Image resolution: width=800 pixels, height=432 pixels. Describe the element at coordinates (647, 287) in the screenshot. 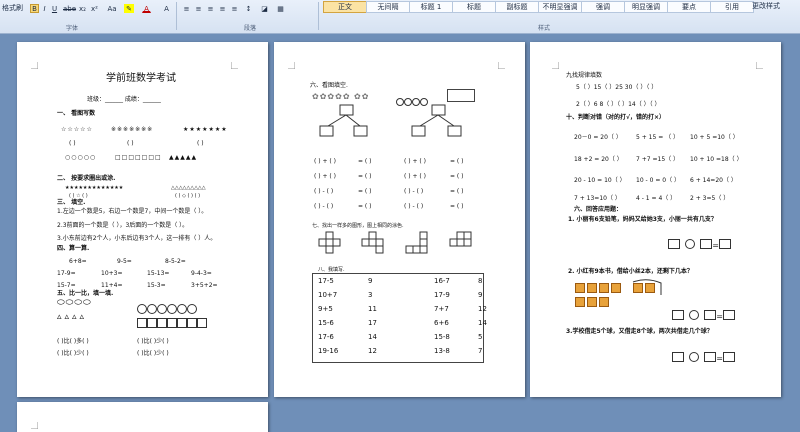

I see `loan-bracket` at that location.